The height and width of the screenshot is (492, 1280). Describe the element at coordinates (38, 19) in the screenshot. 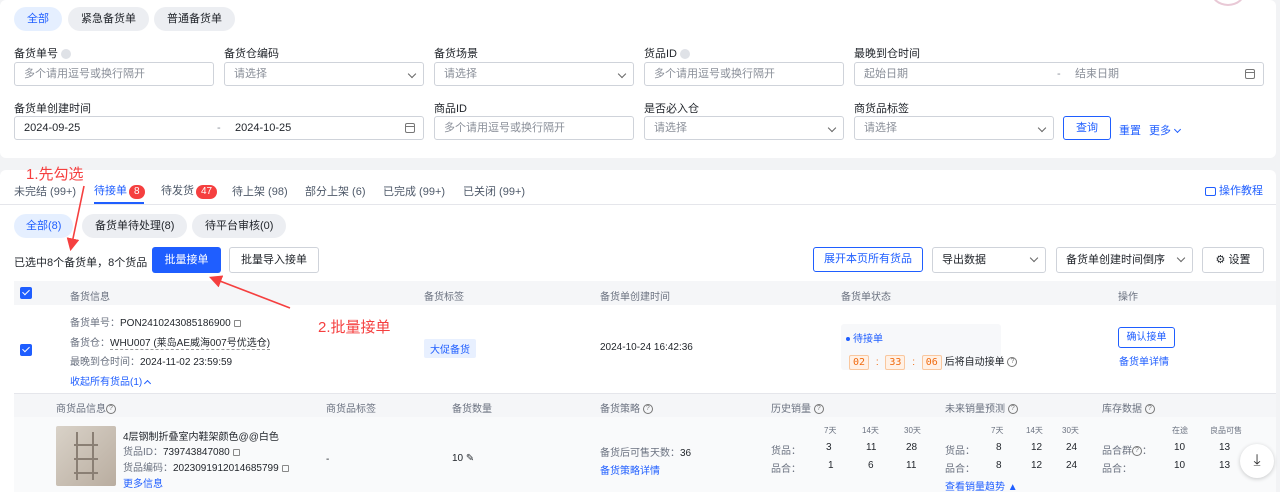

I see `filter-tab-all: 全部` at that location.